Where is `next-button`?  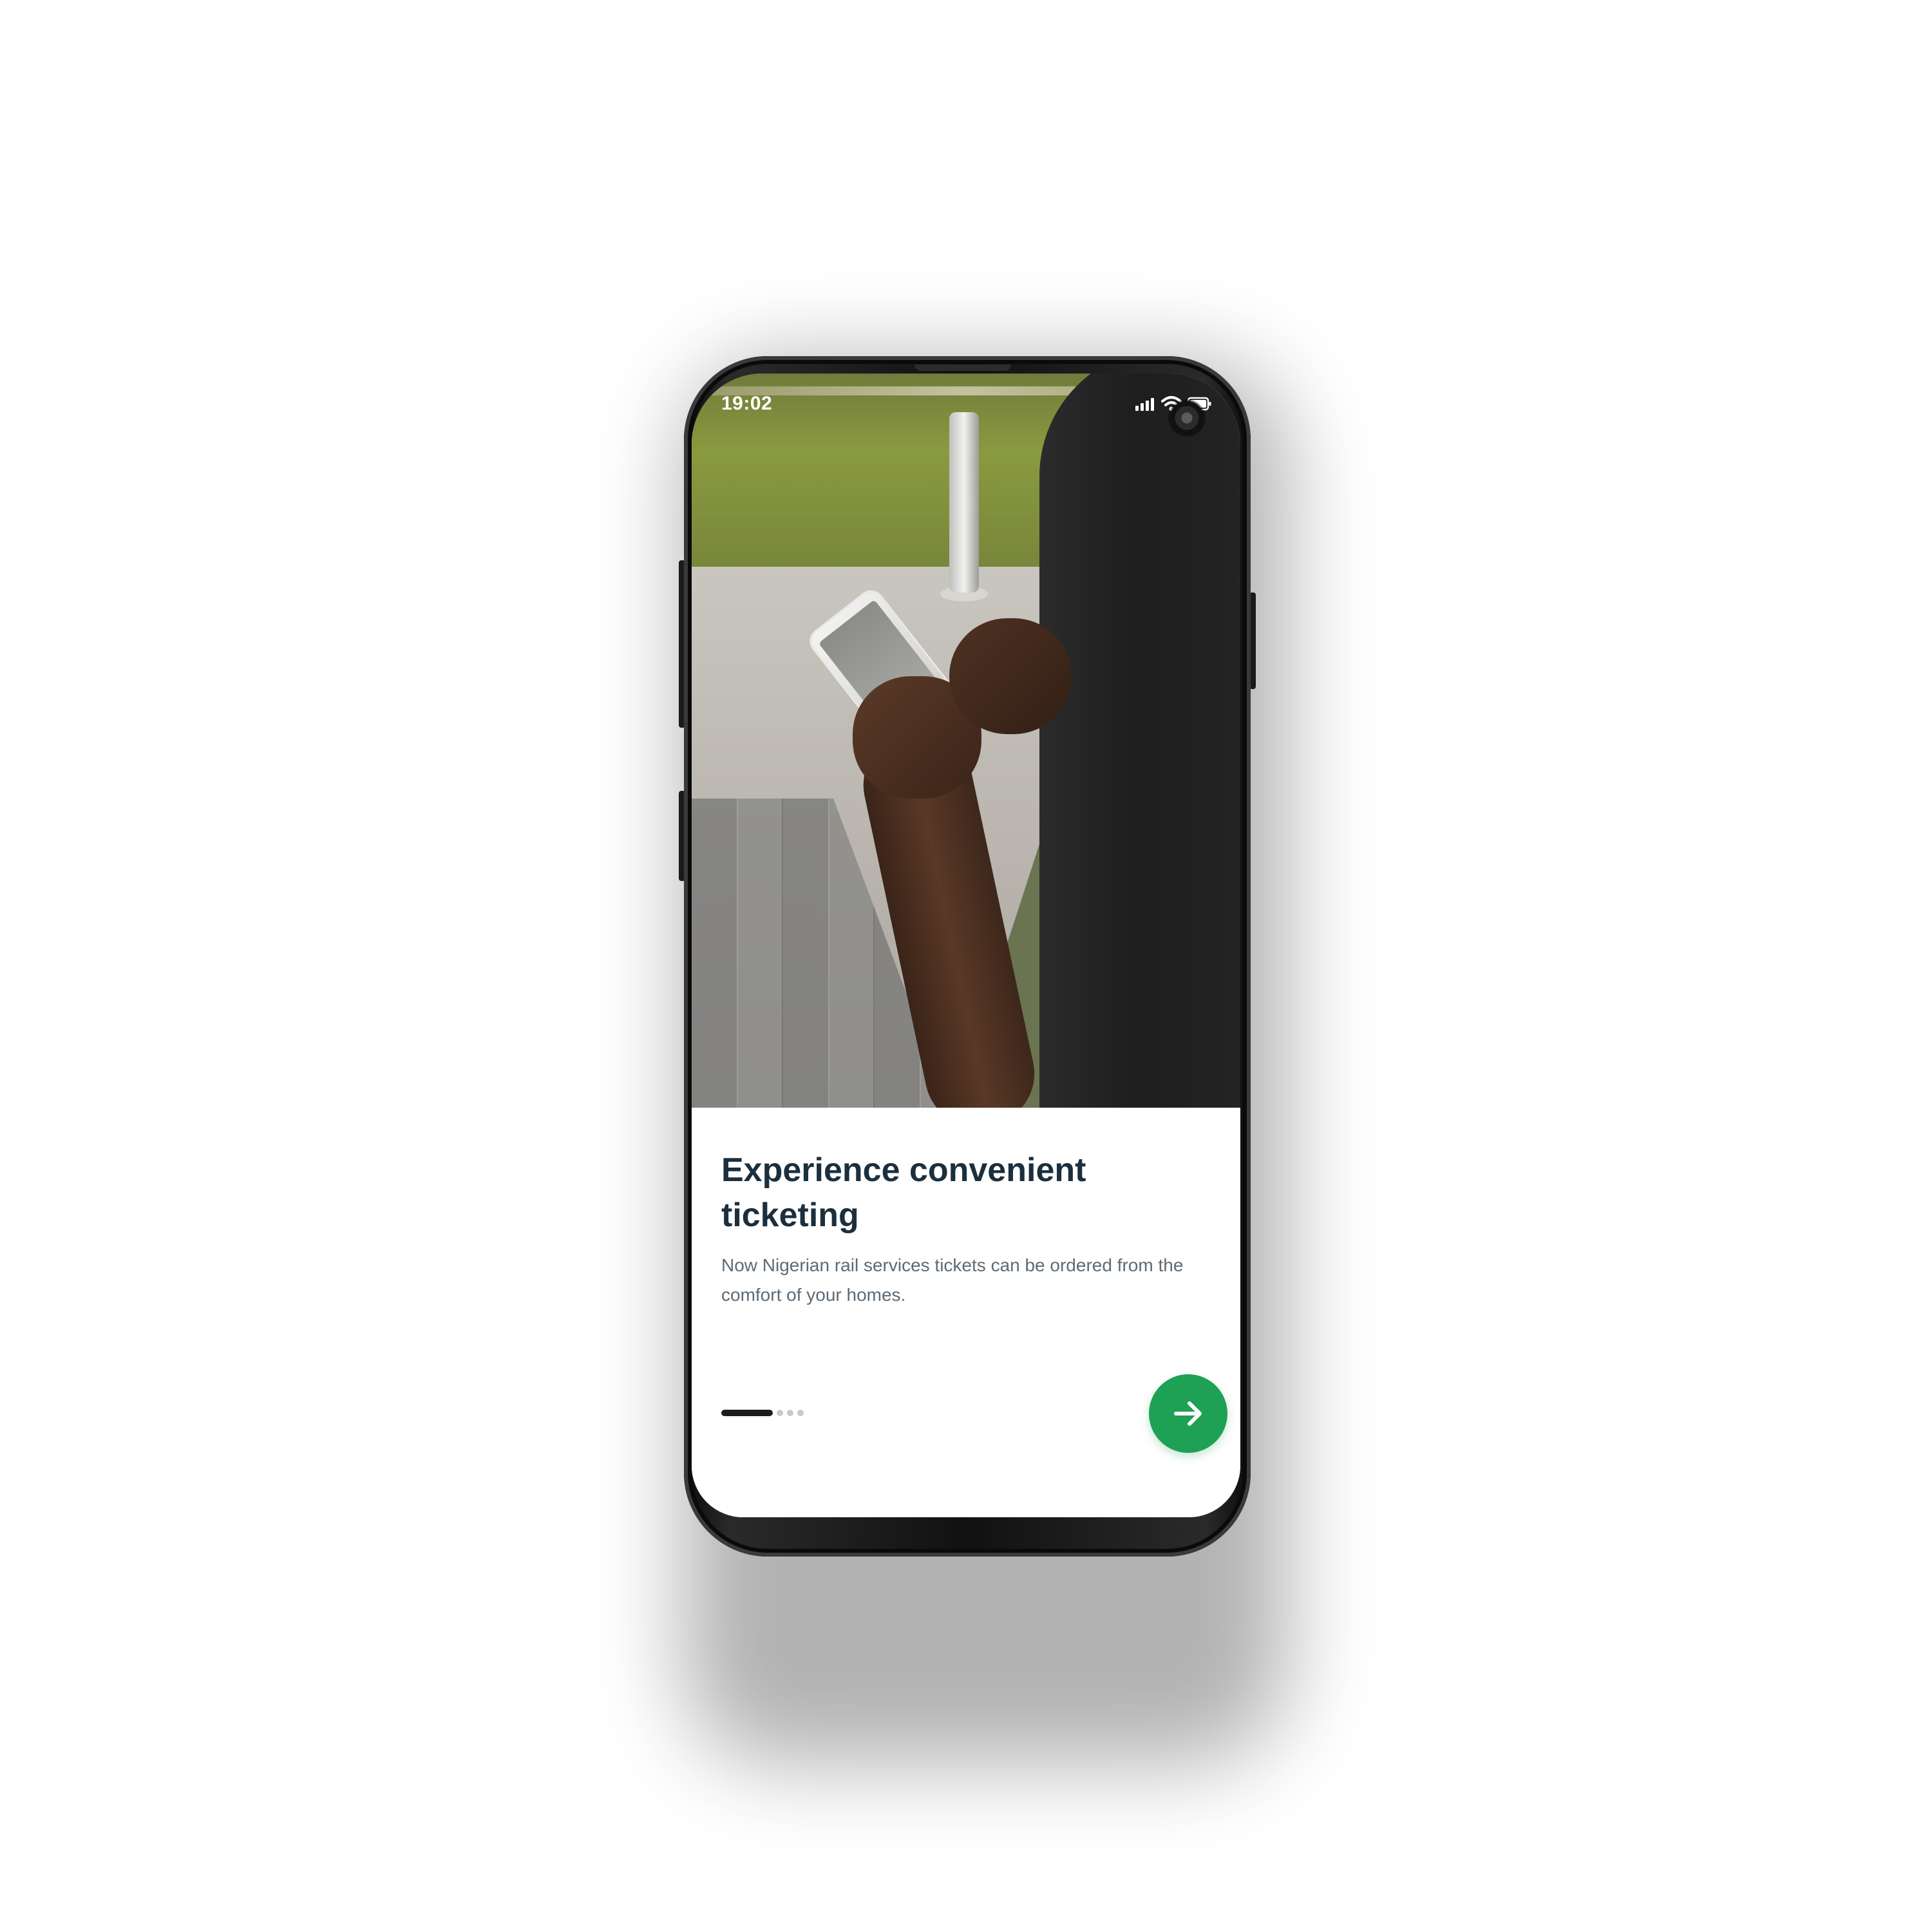
next-button is located at coordinates (1188, 1413).